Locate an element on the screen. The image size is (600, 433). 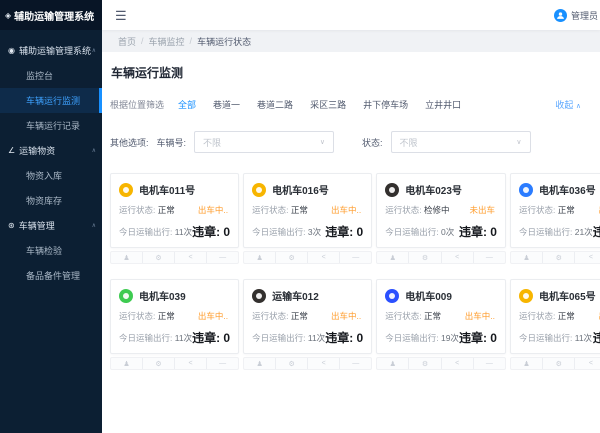
status-value: 检修中 is located at coordinates (436, 210).